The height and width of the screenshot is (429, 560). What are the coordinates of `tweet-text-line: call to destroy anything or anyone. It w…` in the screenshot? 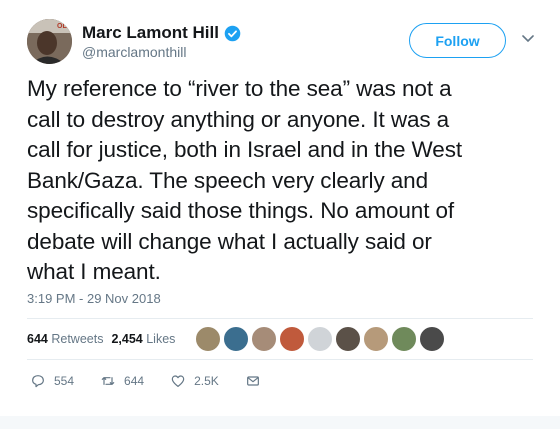 It's located at (238, 119).